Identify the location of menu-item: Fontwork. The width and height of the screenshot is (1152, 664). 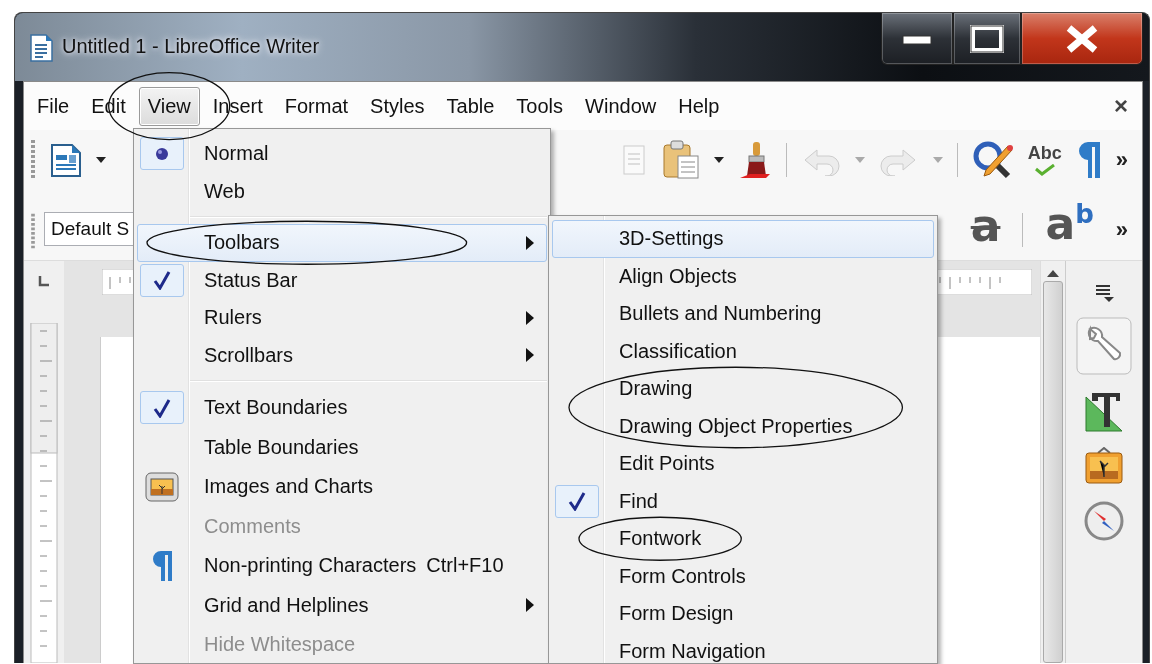
(743, 539).